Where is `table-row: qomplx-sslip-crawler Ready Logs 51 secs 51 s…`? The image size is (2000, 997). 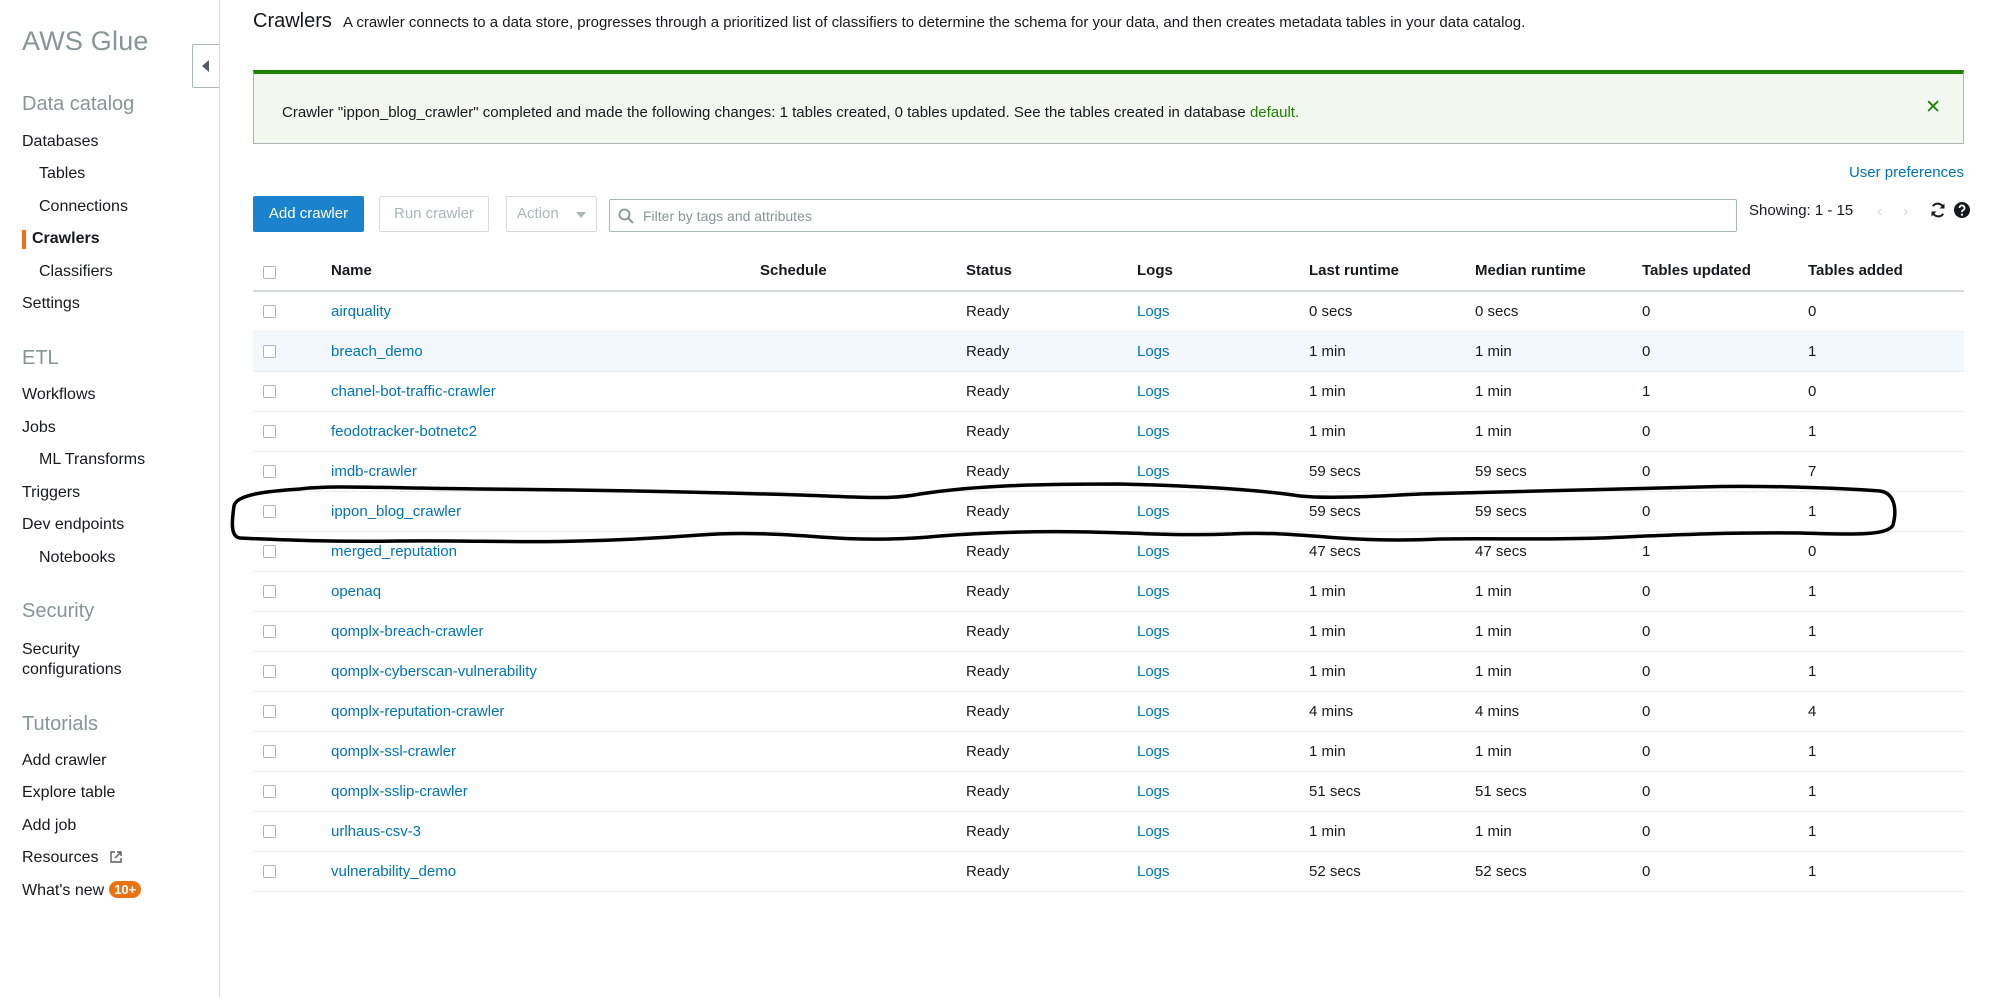 table-row: qomplx-sslip-crawler Ready Logs 51 secs 51 s… is located at coordinates (1108, 792).